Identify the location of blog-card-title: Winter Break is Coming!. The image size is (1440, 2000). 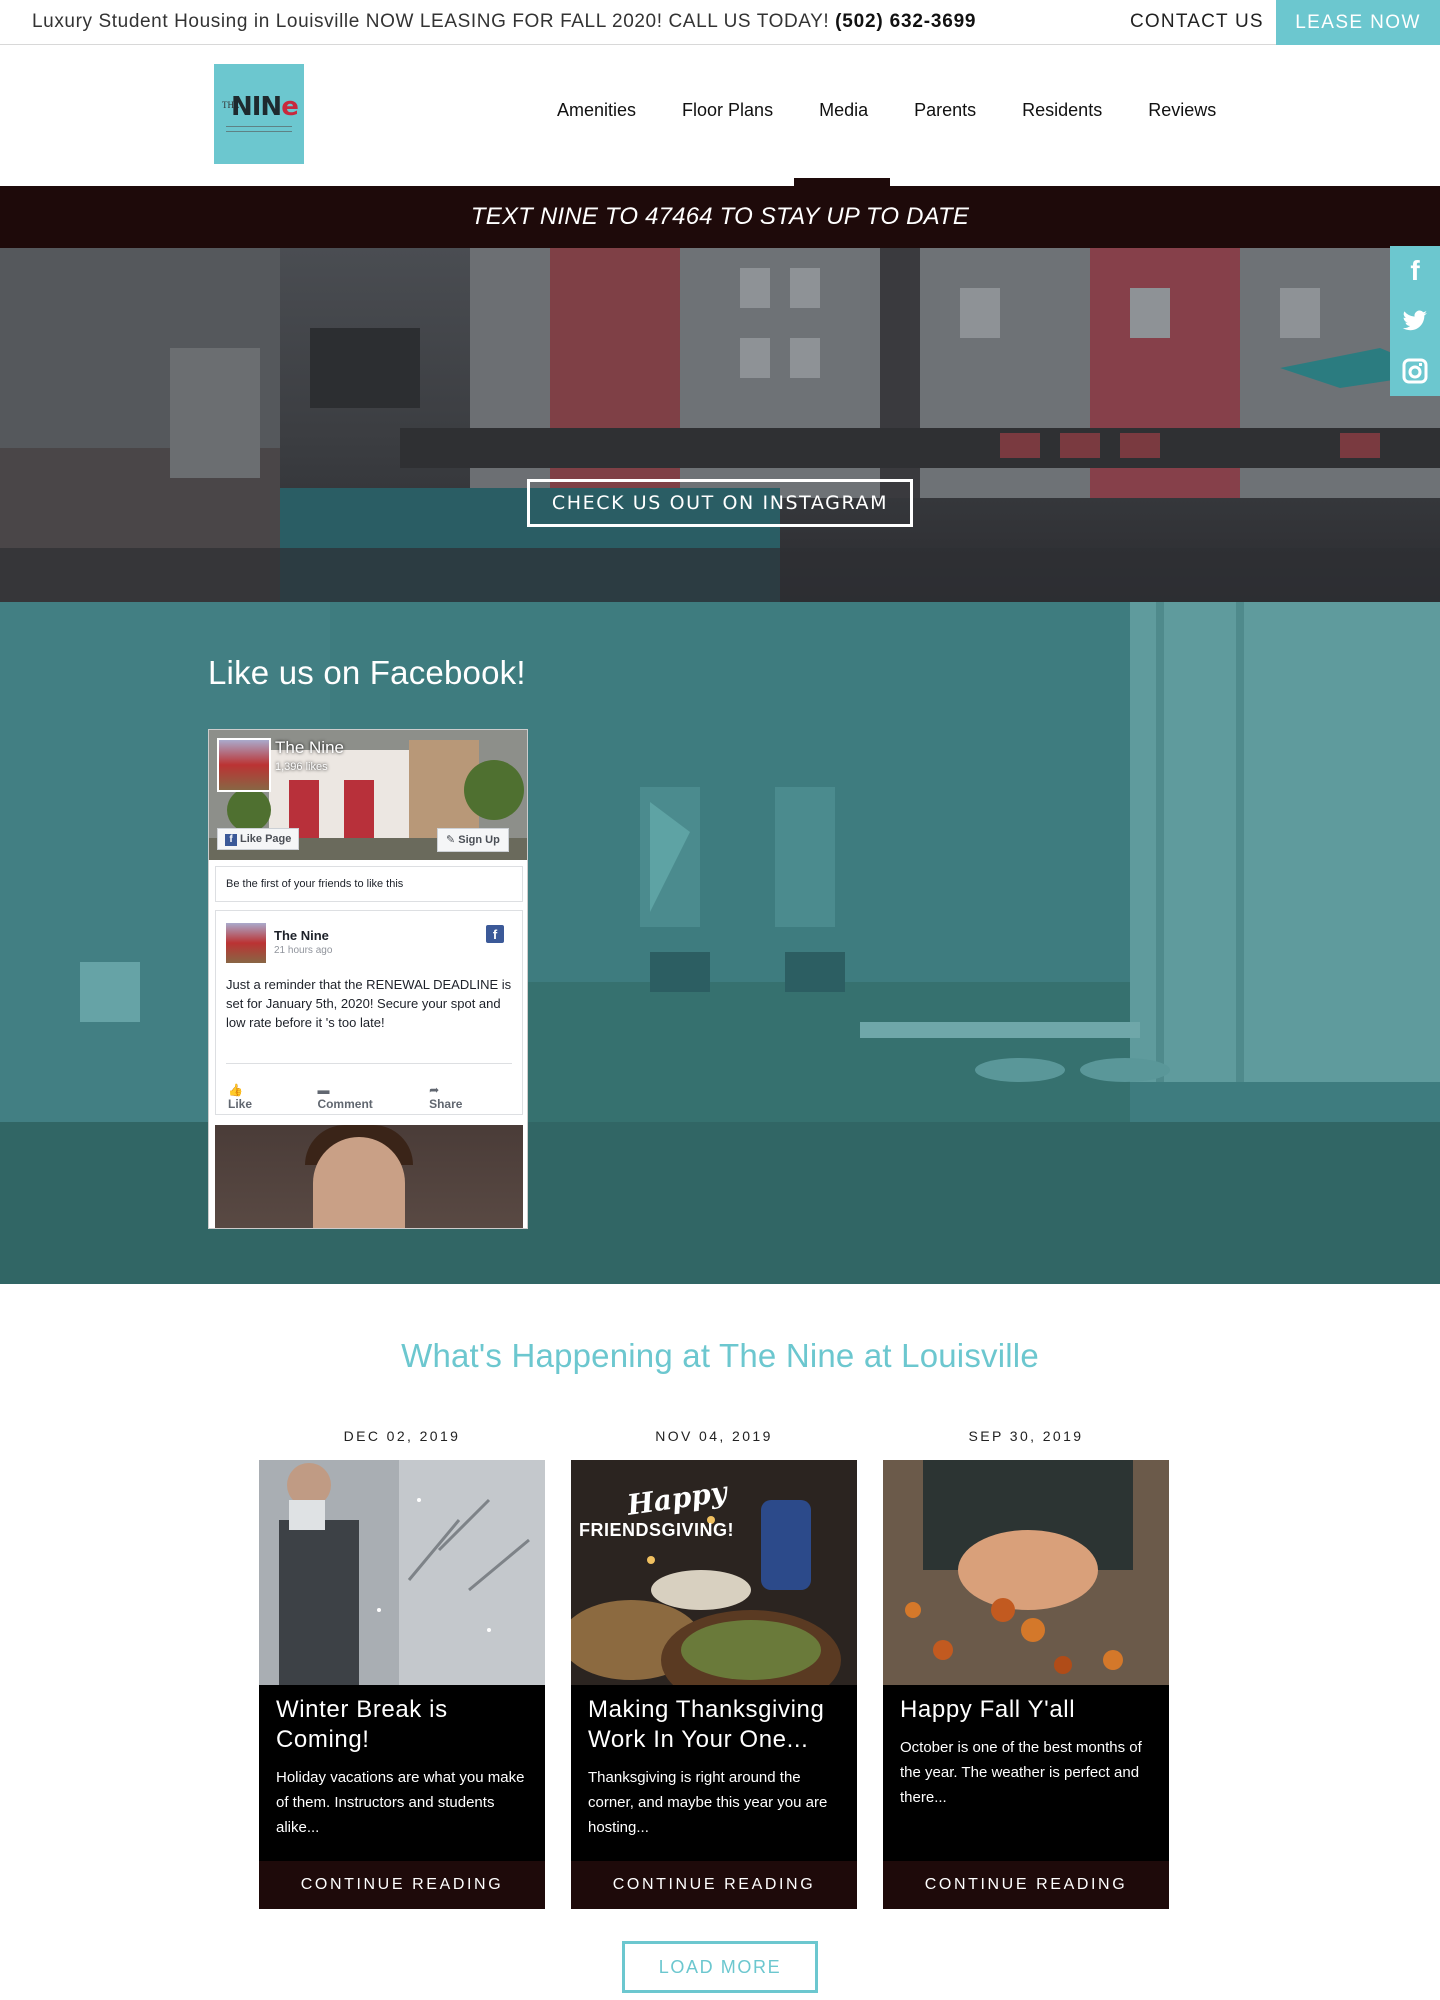
(406, 1725).